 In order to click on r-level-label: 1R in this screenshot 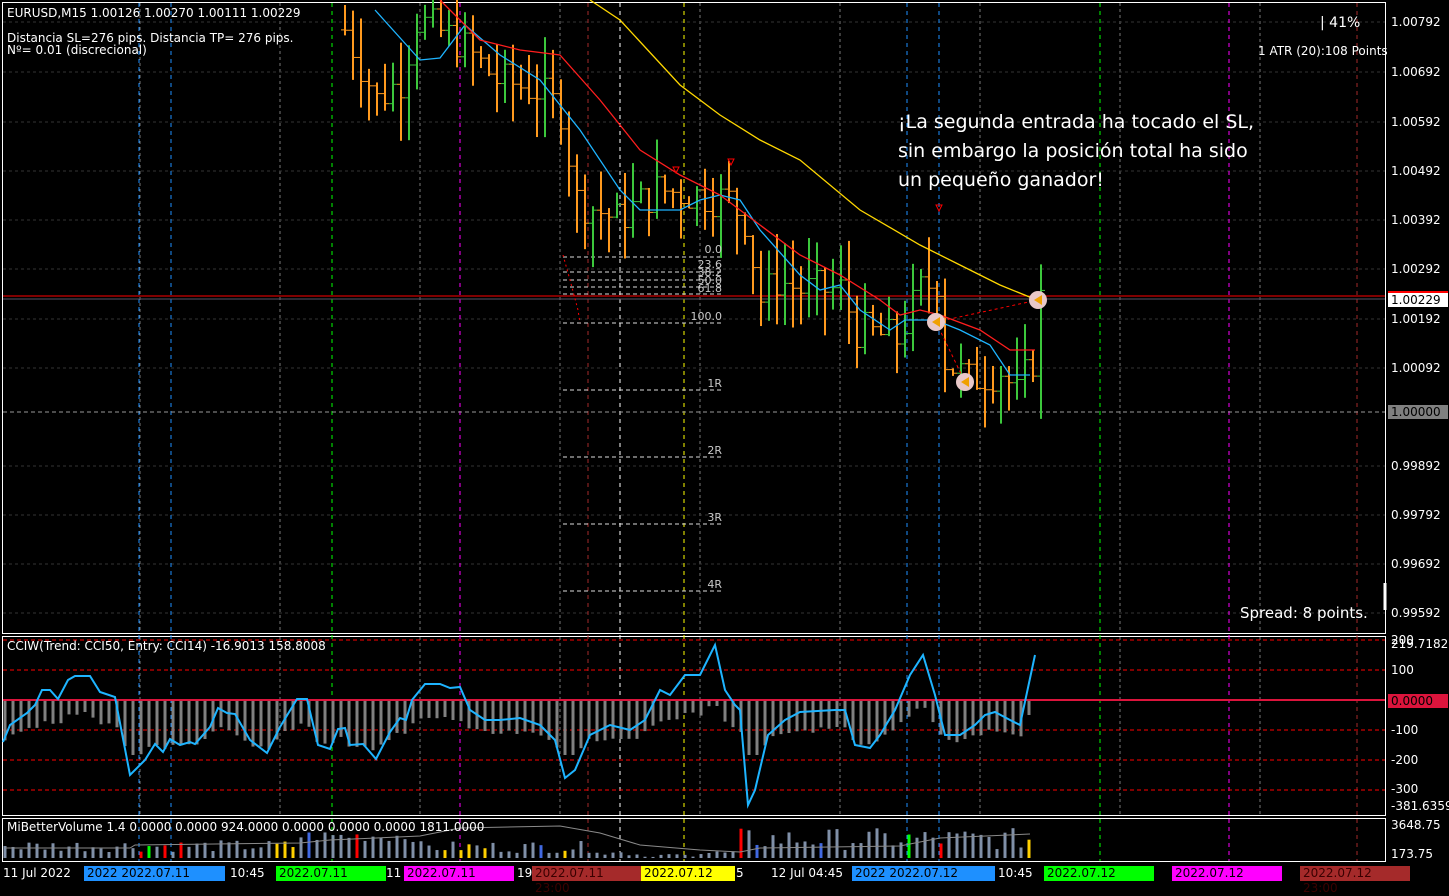, I will do `click(714, 383)`.